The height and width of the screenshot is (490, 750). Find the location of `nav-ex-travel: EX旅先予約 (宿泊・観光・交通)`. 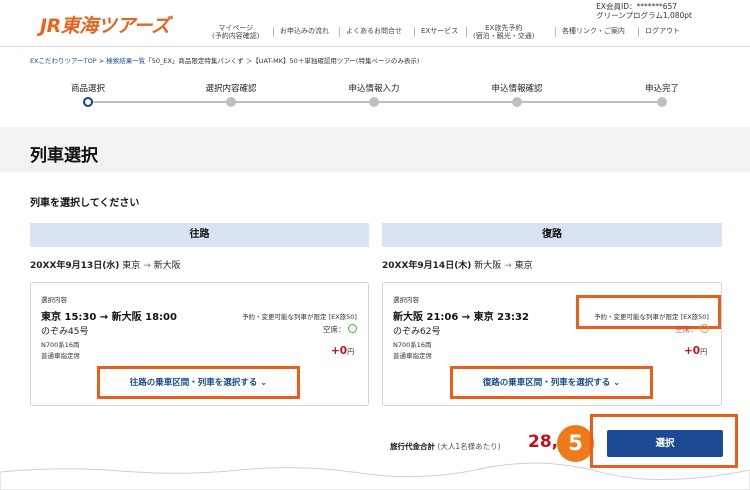

nav-ex-travel: EX旅先予約 (宿泊・観光・交通) is located at coordinates (503, 32).